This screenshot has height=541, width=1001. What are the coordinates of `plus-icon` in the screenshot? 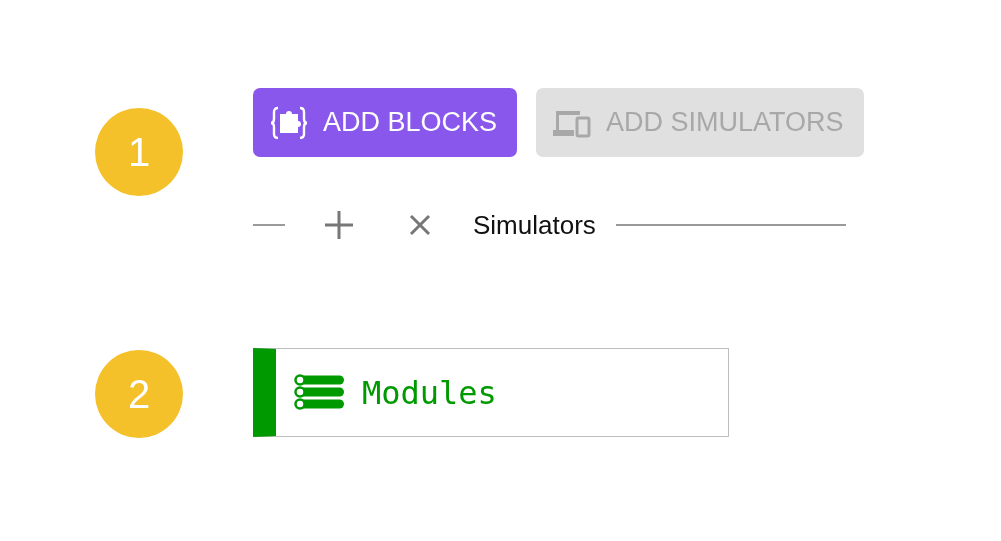 It's located at (339, 225).